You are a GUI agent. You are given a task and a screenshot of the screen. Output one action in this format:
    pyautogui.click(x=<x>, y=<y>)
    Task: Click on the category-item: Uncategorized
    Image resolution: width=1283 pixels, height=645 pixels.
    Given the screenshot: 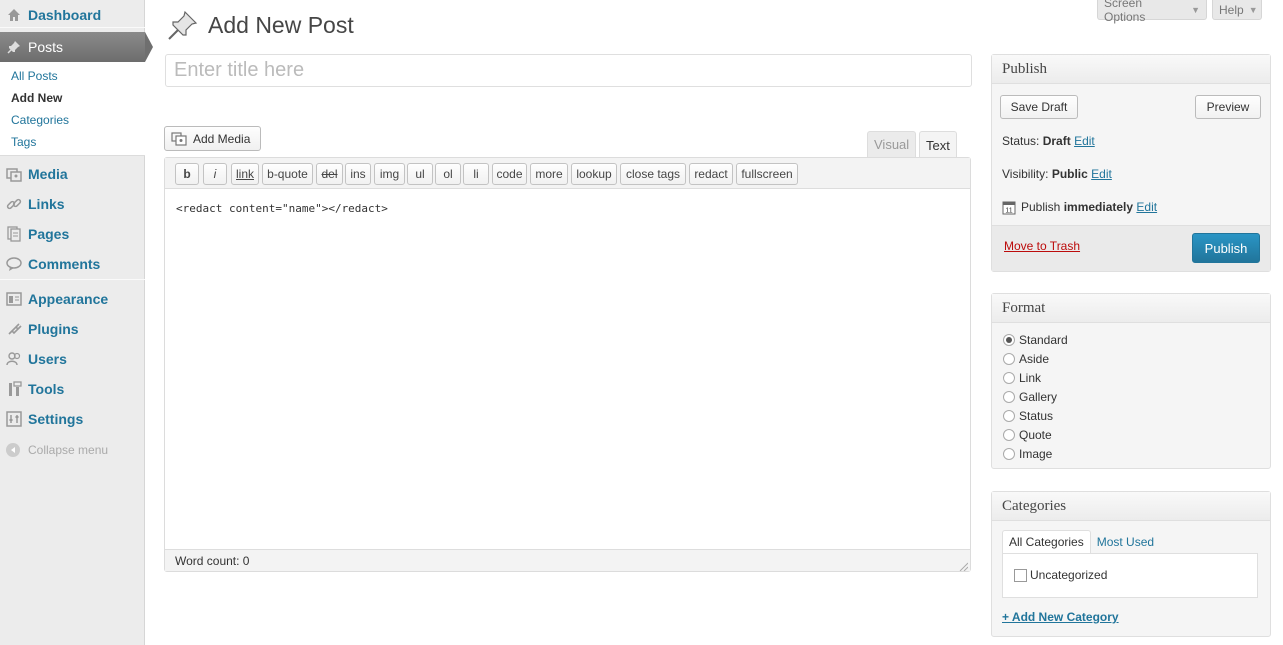 What is the action you would take?
    pyautogui.click(x=1060, y=575)
    